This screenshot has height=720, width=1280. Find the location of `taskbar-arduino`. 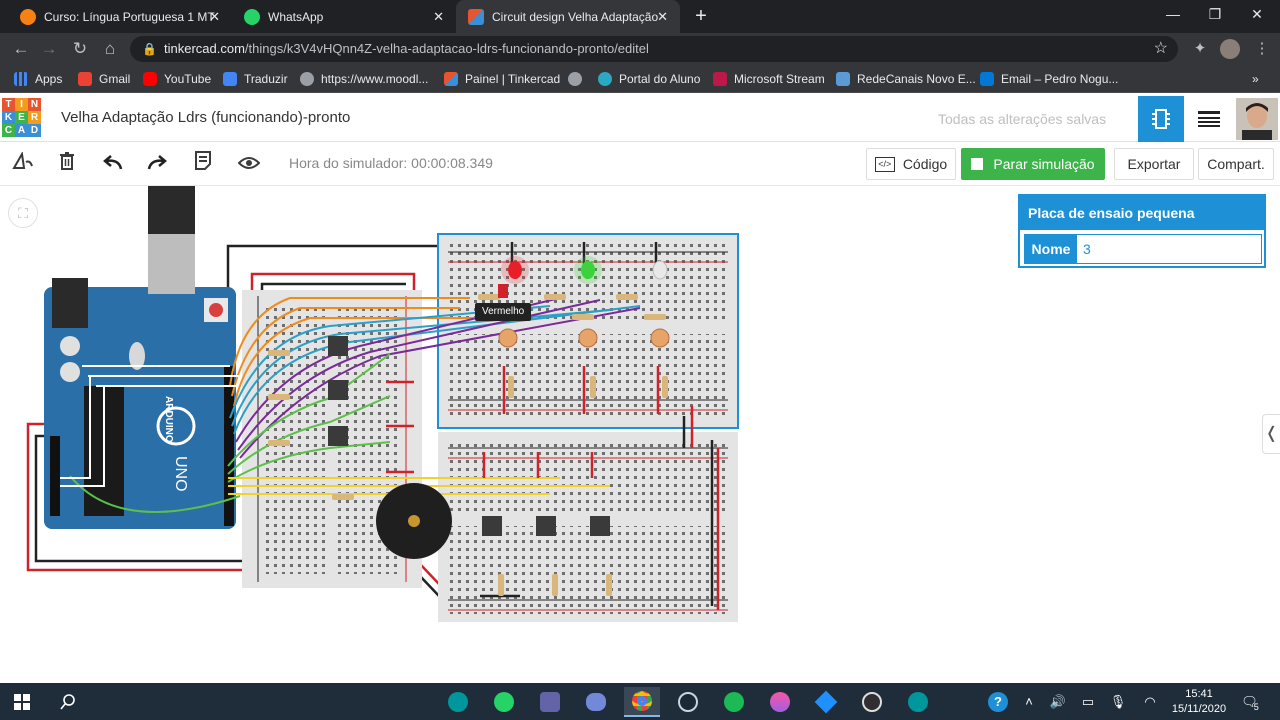

taskbar-arduino is located at coordinates (458, 702).